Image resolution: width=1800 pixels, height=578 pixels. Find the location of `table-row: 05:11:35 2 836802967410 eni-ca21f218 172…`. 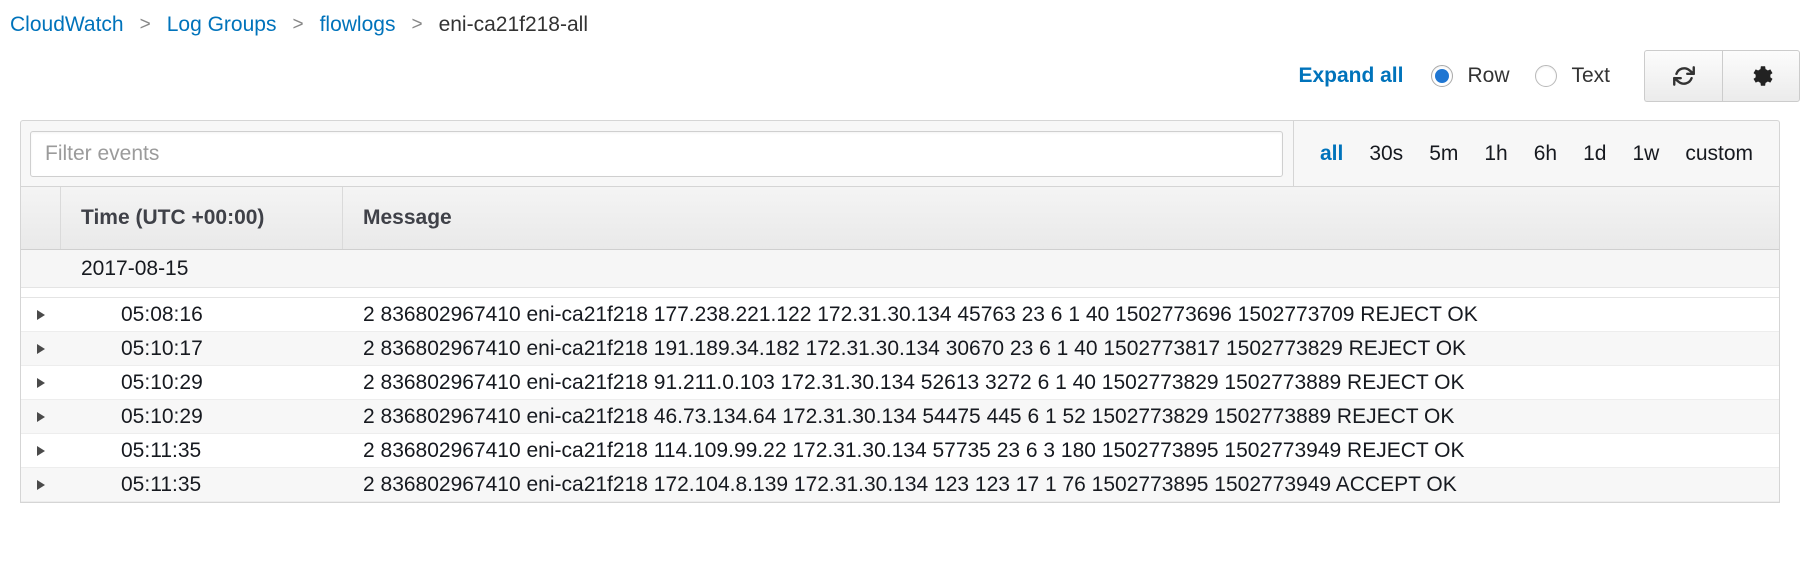

table-row: 05:11:35 2 836802967410 eni-ca21f218 172… is located at coordinates (900, 485).